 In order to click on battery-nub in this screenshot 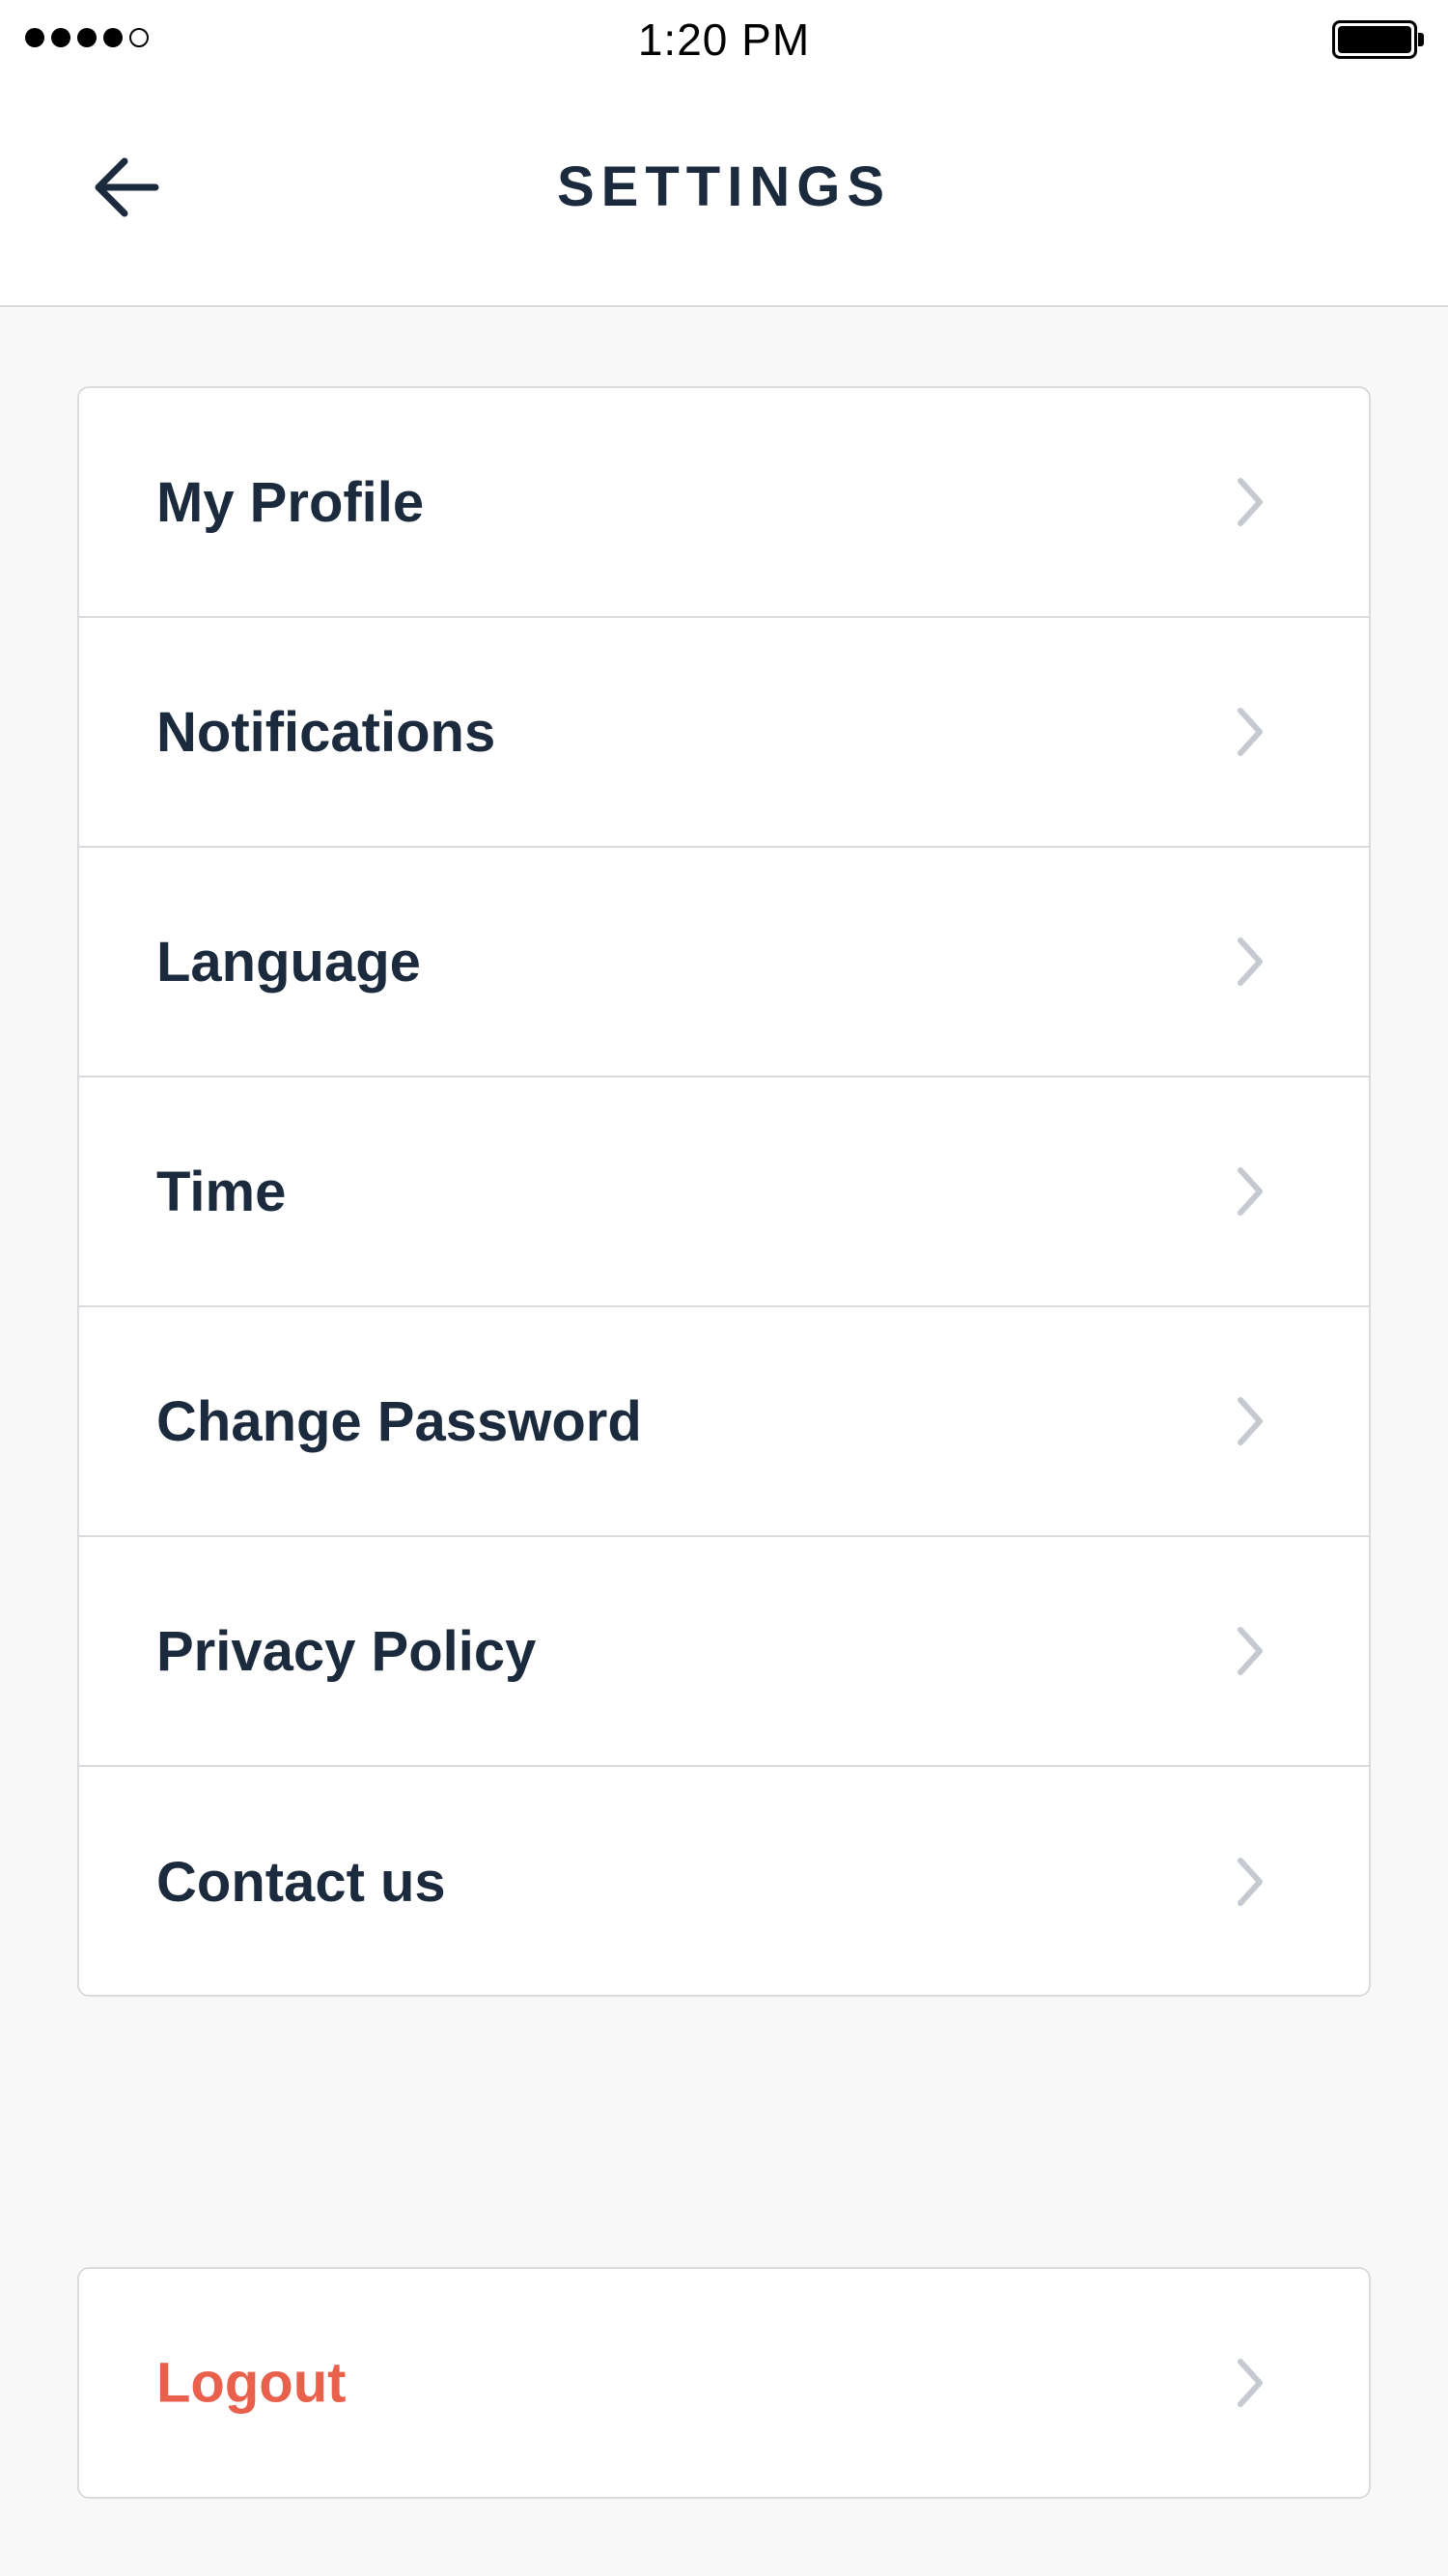, I will do `click(1421, 40)`.